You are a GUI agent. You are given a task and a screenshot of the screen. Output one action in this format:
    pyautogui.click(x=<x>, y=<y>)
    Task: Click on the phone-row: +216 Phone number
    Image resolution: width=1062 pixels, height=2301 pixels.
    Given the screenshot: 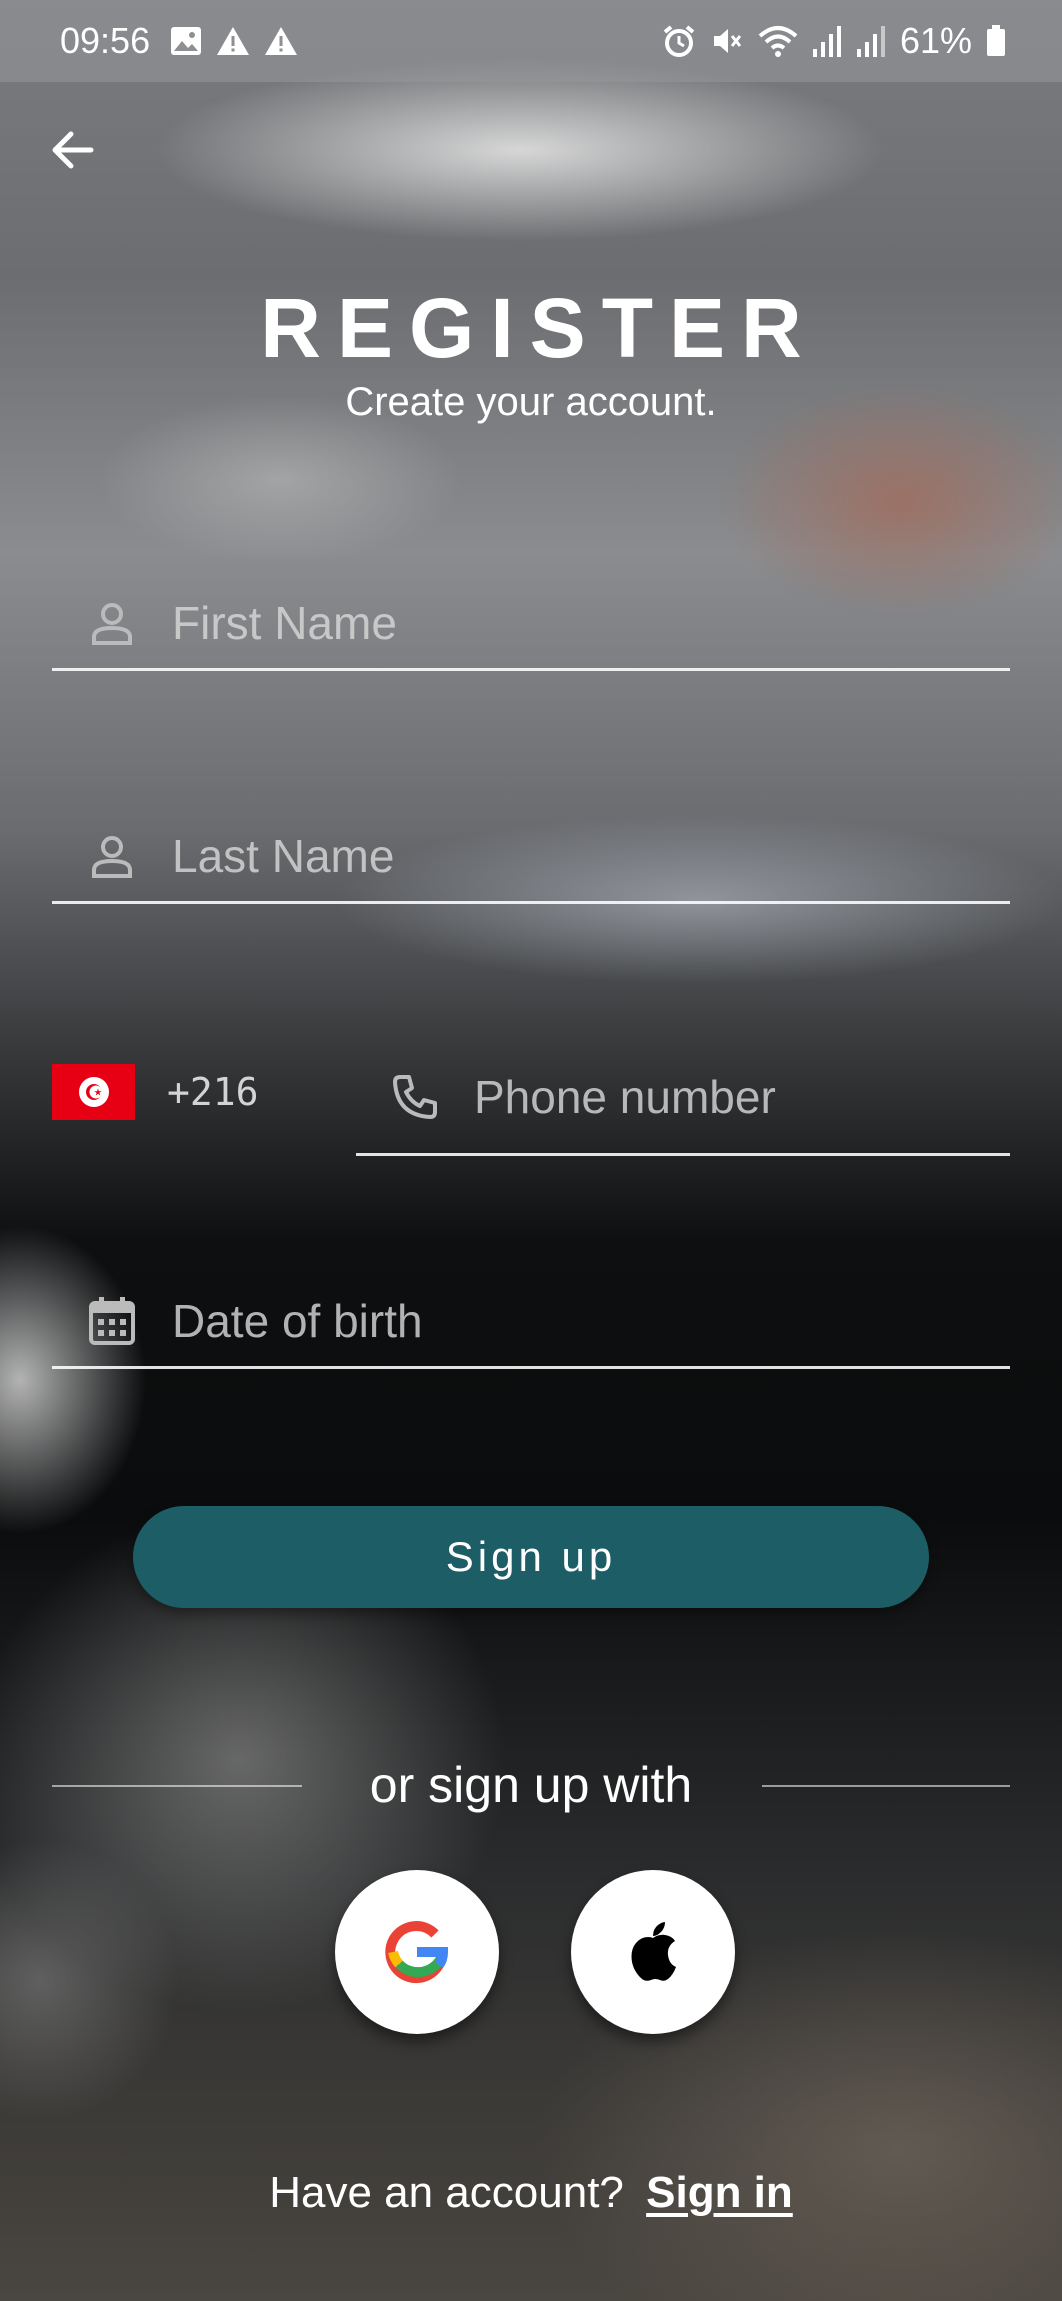 What is the action you would take?
    pyautogui.click(x=531, y=1098)
    